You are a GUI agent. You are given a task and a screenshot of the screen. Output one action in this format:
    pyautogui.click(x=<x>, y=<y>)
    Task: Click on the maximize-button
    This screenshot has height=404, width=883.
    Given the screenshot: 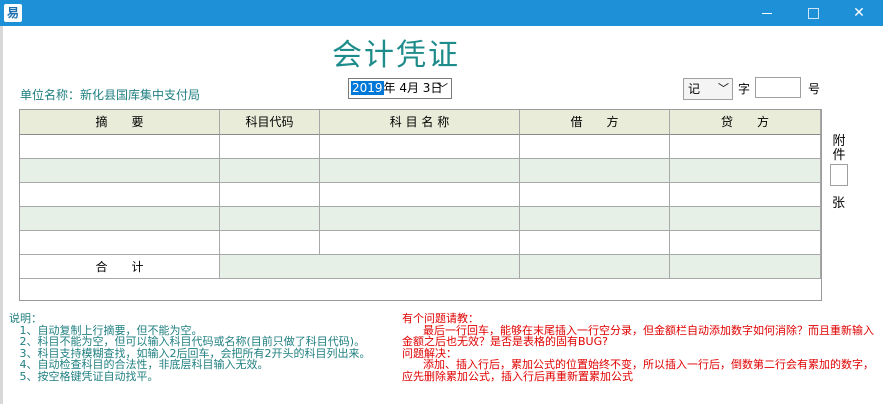 What is the action you would take?
    pyautogui.click(x=813, y=13)
    